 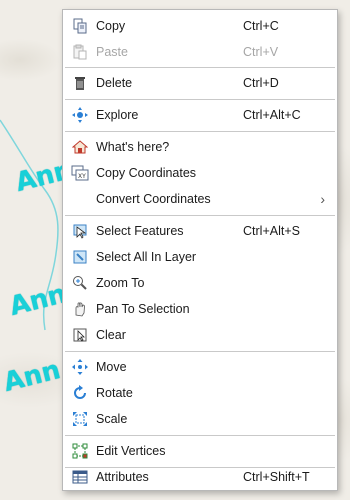 What do you see at coordinates (200, 52) in the screenshot?
I see `menu-item-paste: Paste Ctrl+V` at bounding box center [200, 52].